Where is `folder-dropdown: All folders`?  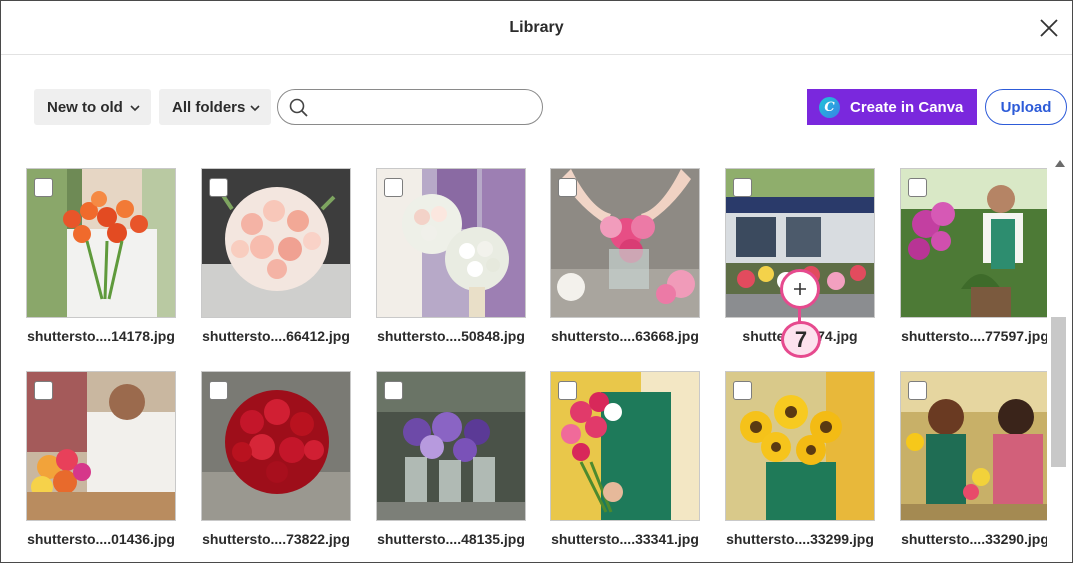
folder-dropdown: All folders is located at coordinates (215, 107).